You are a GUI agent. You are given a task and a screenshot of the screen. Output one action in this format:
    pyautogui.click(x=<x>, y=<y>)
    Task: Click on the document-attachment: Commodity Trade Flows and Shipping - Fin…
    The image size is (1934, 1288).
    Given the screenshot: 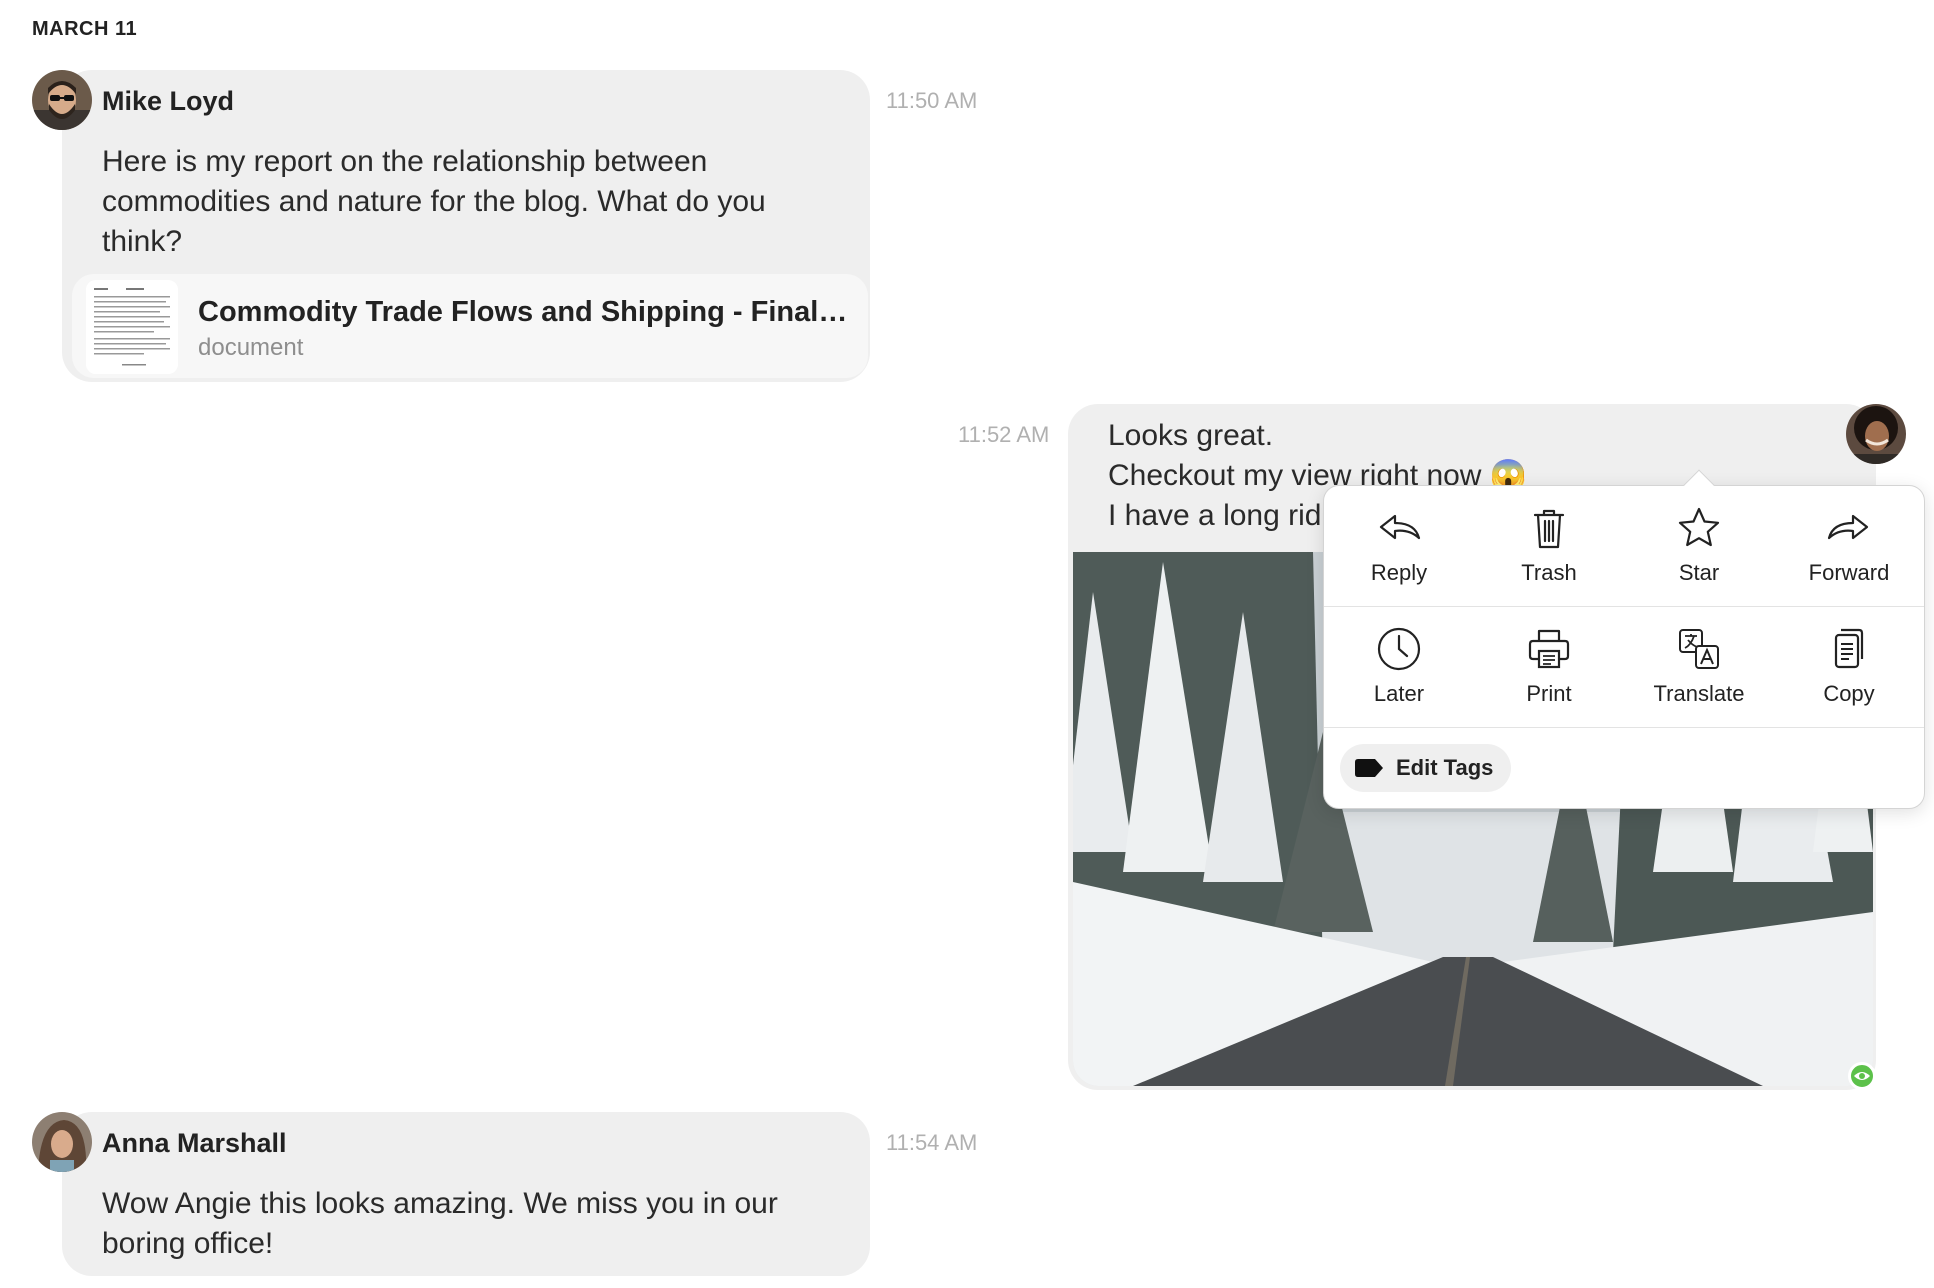 What is the action you would take?
    pyautogui.click(x=470, y=326)
    